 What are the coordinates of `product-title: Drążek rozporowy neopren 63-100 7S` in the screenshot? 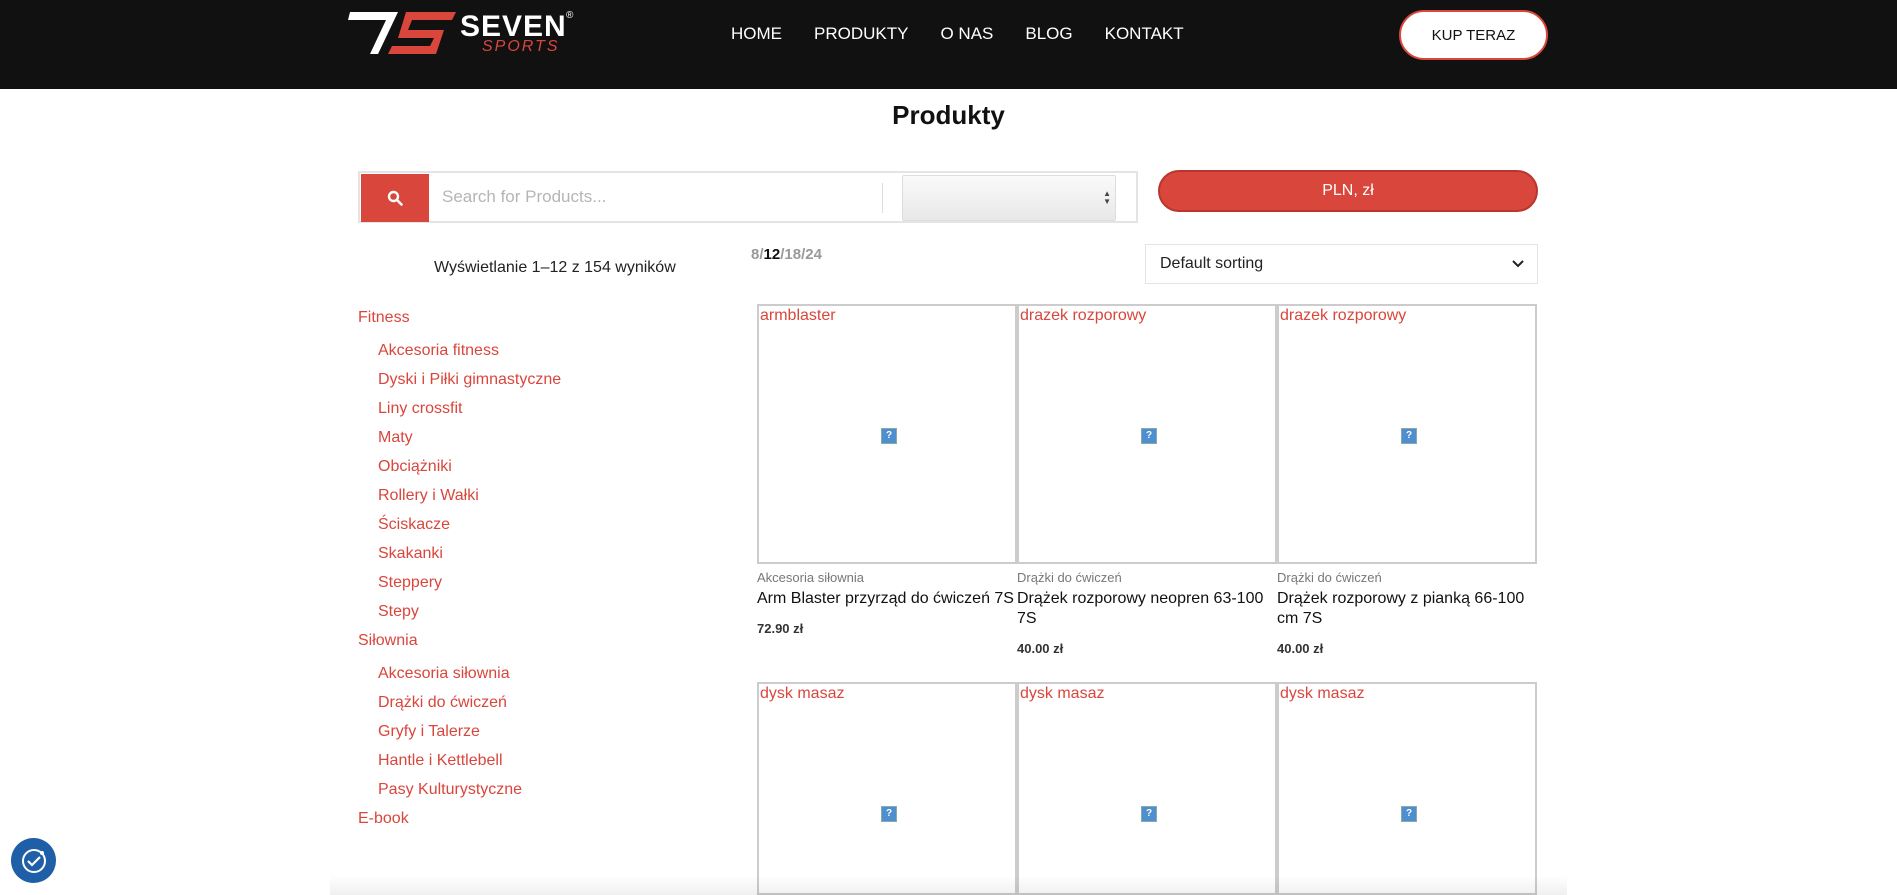 It's located at (1147, 609).